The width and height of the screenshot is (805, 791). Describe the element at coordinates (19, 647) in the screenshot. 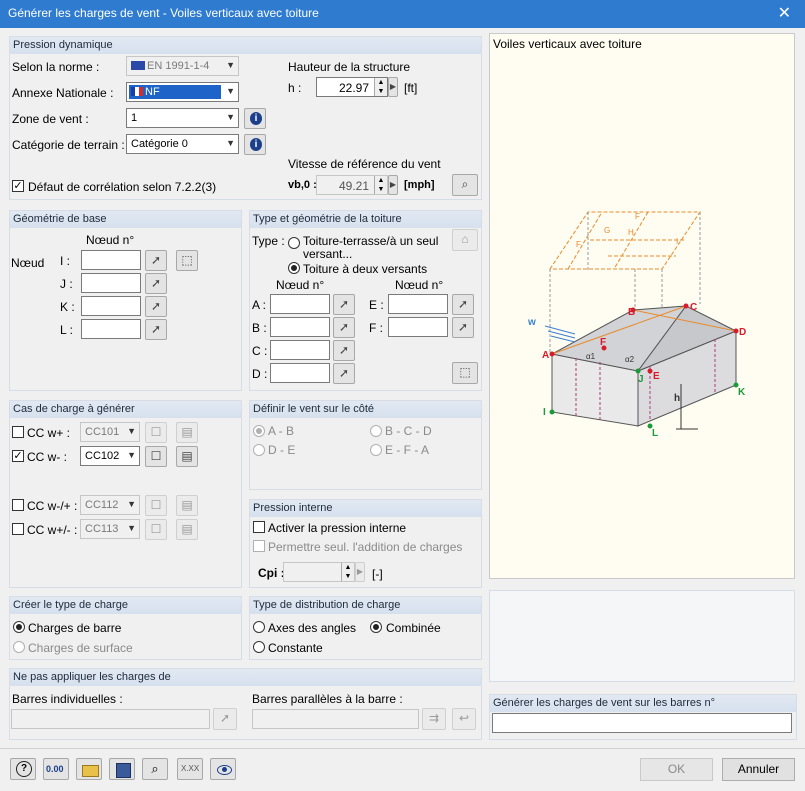

I see `surface-radio` at that location.